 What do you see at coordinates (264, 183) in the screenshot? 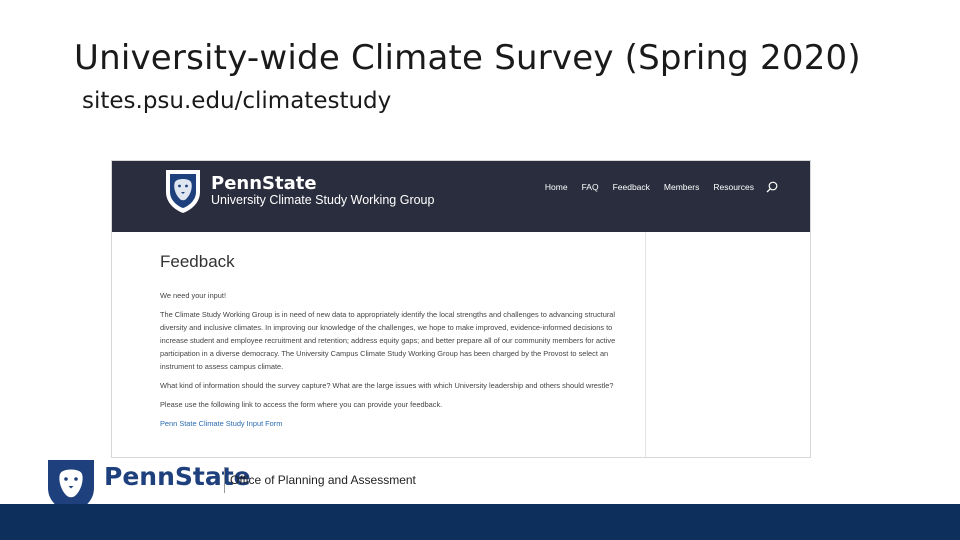
I see `site-brand: PennState` at bounding box center [264, 183].